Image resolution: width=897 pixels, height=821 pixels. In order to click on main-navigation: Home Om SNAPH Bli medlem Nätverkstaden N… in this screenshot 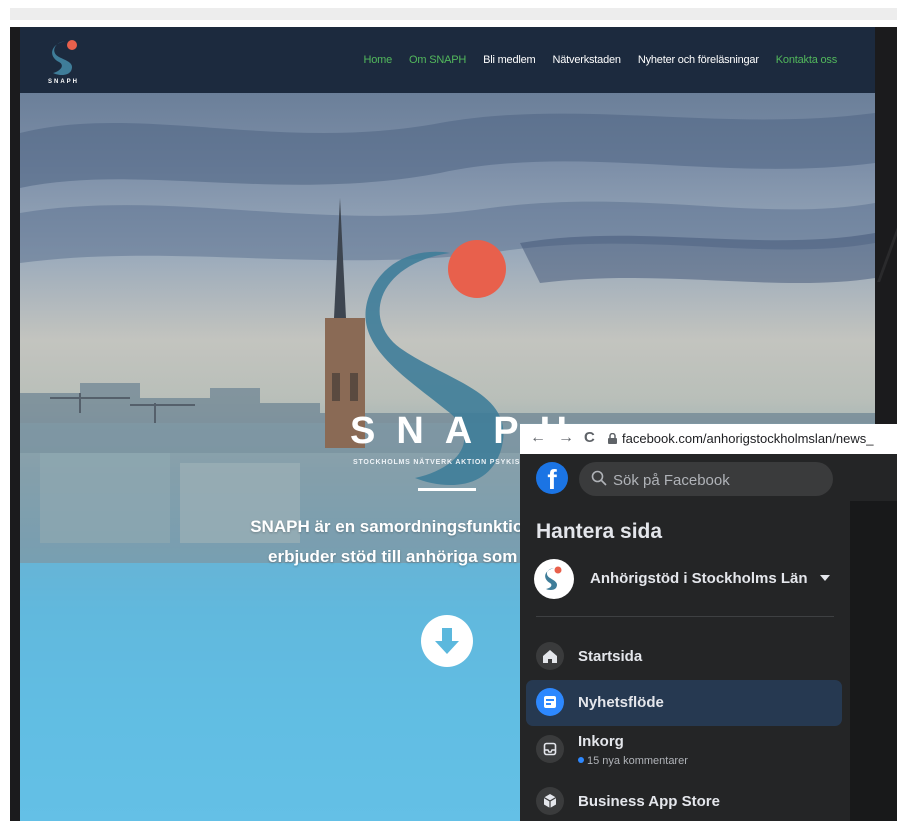, I will do `click(600, 60)`.